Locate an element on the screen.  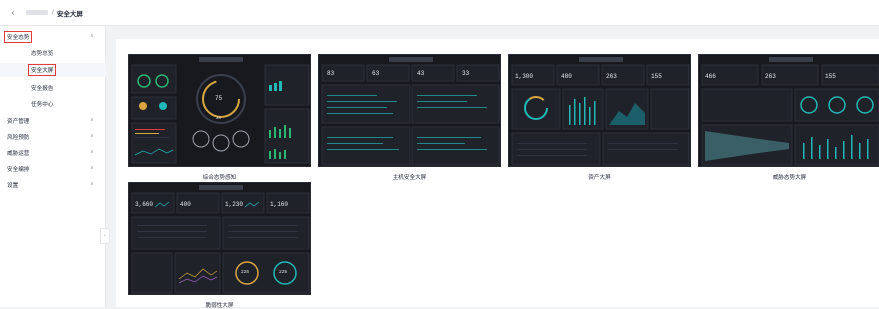
chevron-up-icon: ∧ is located at coordinates (92, 36).